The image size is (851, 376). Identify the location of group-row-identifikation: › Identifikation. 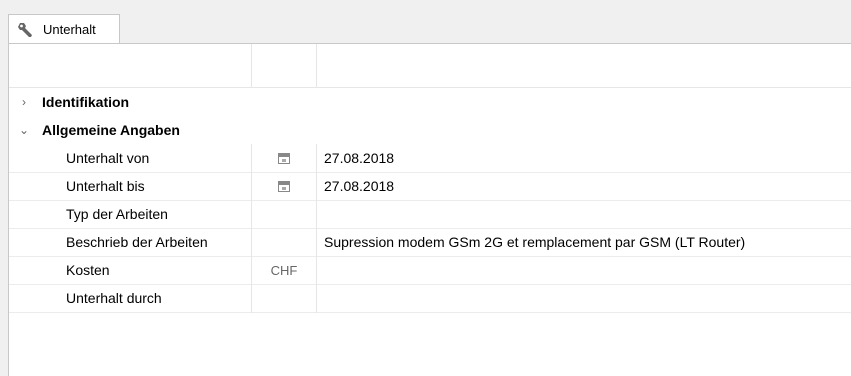
(430, 102).